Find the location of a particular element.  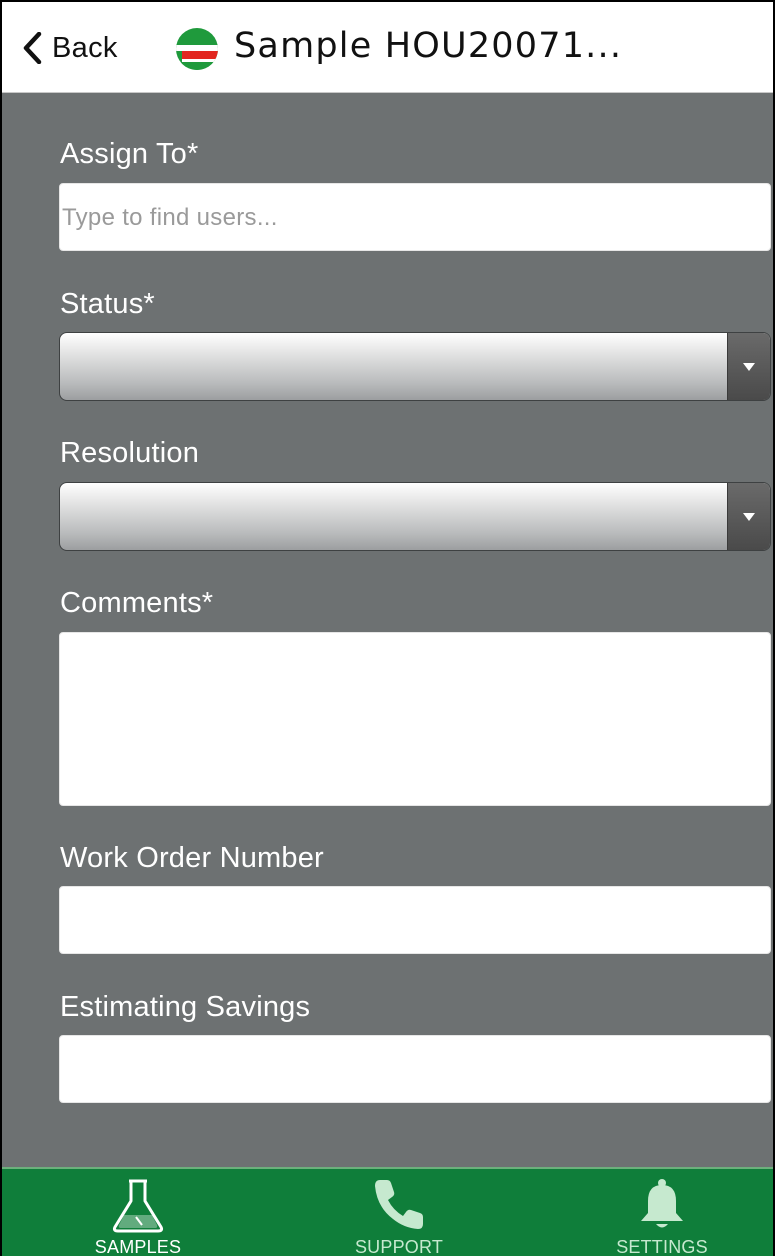

tab-support-label: SUPPORT is located at coordinates (399, 1246).